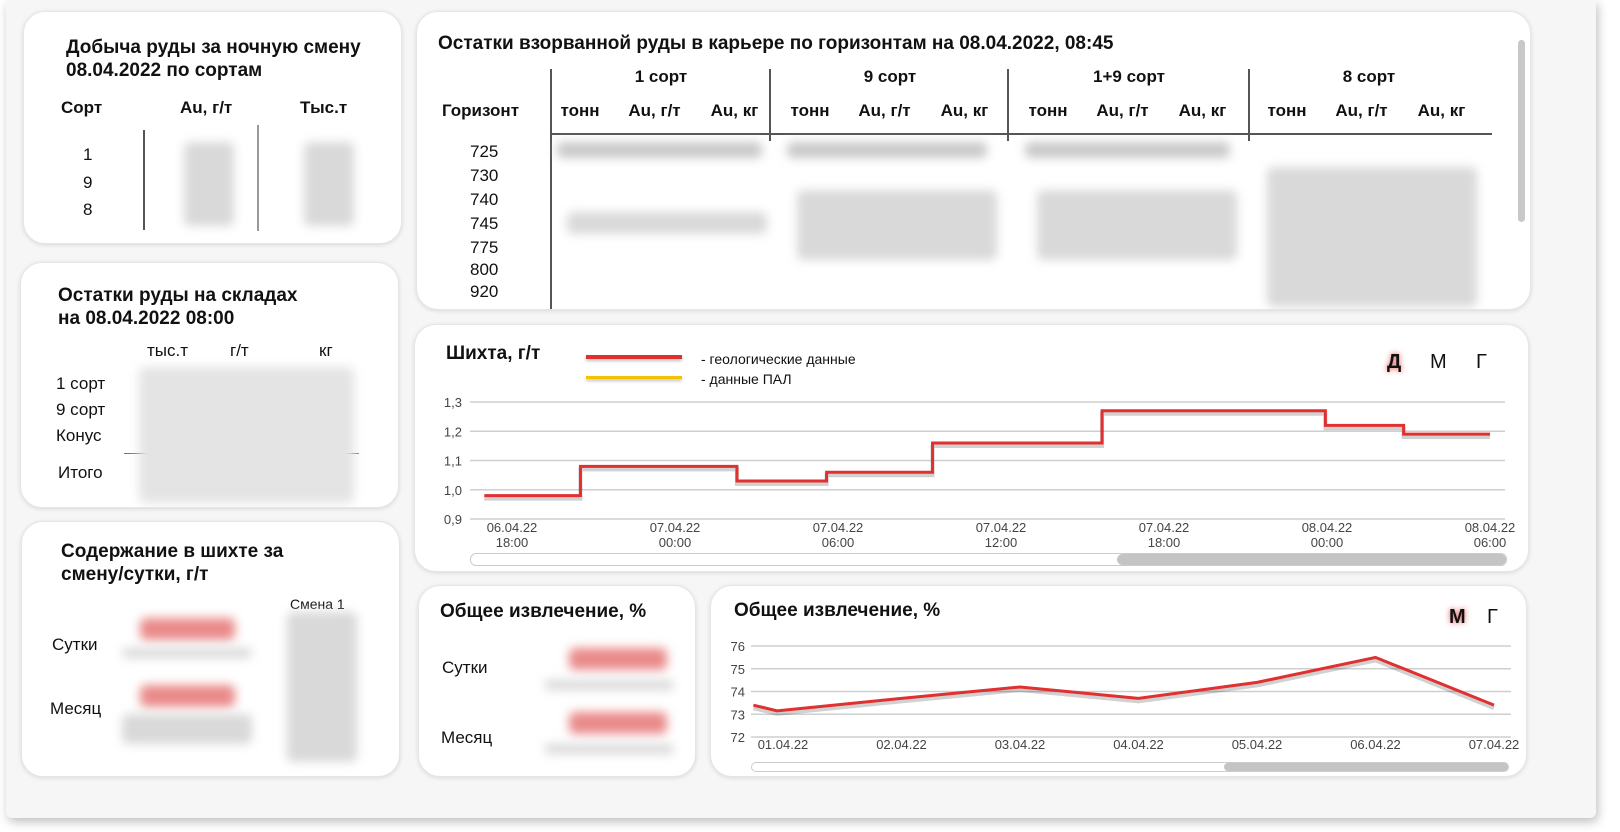 This screenshot has height=832, width=1620. I want to click on production-title-line2: 08.04.2022 по сортам, so click(164, 70).